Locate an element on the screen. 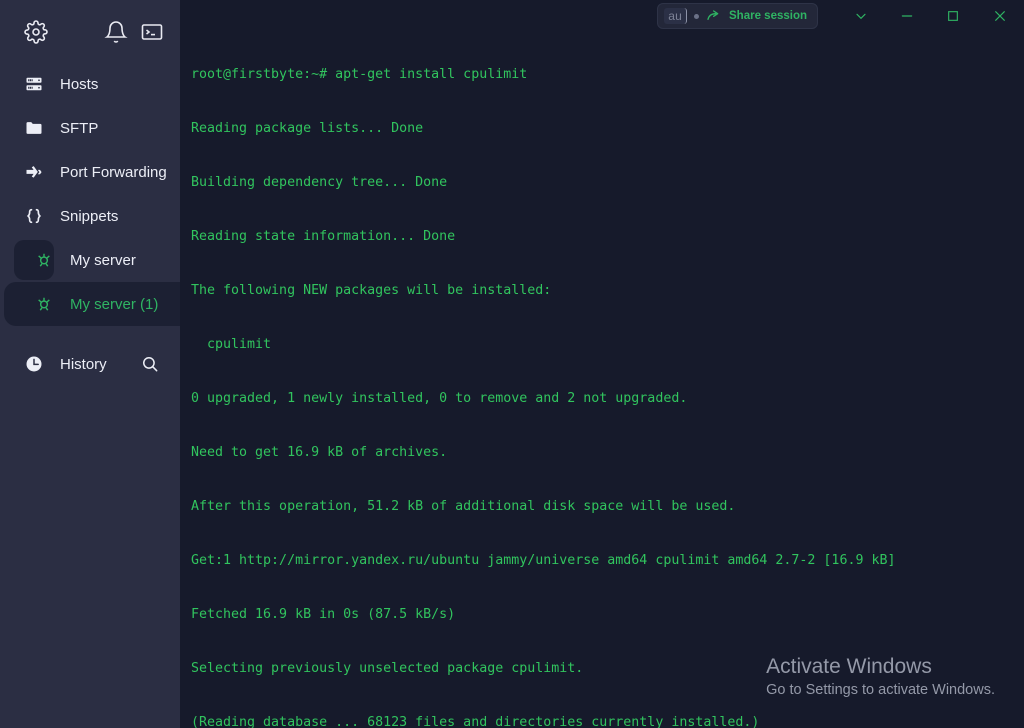  gear-icon is located at coordinates (36, 32).